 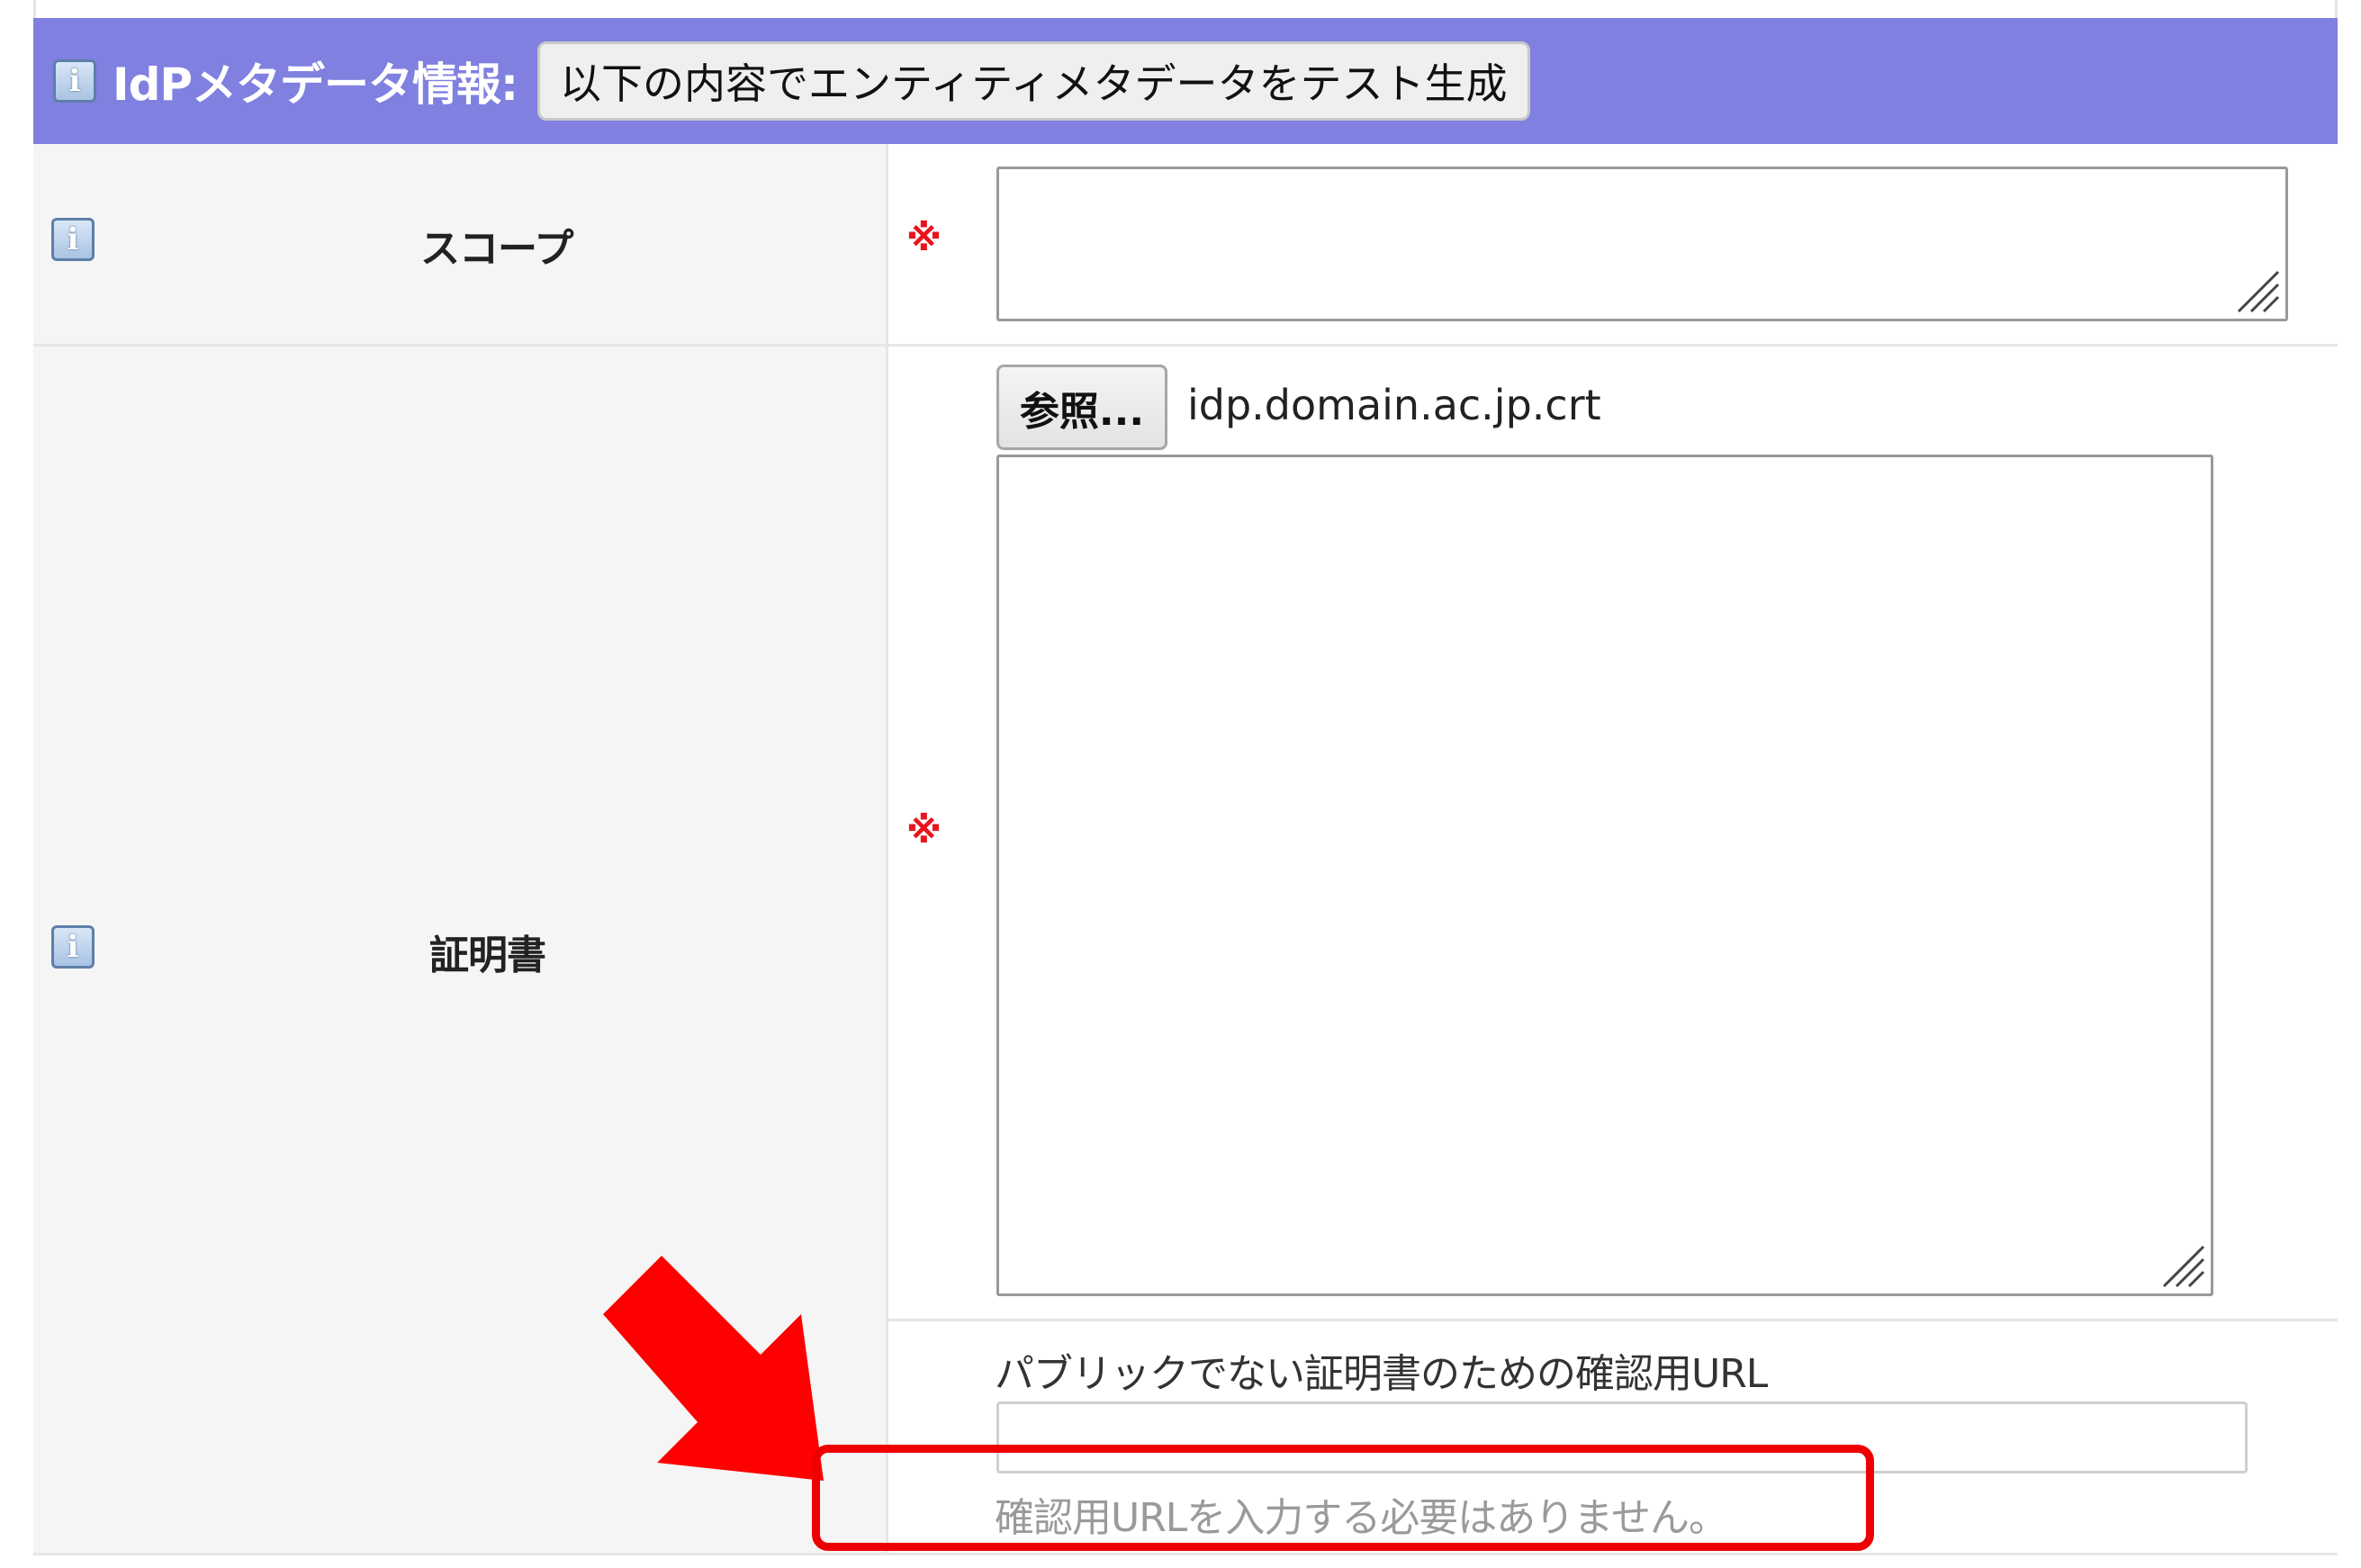 What do you see at coordinates (1185, 9) in the screenshot?
I see `panel-top-border` at bounding box center [1185, 9].